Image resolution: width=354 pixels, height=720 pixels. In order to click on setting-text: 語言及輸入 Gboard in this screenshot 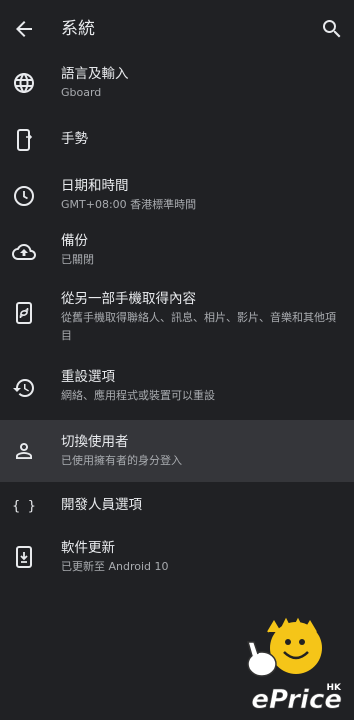, I will do `click(199, 83)`.